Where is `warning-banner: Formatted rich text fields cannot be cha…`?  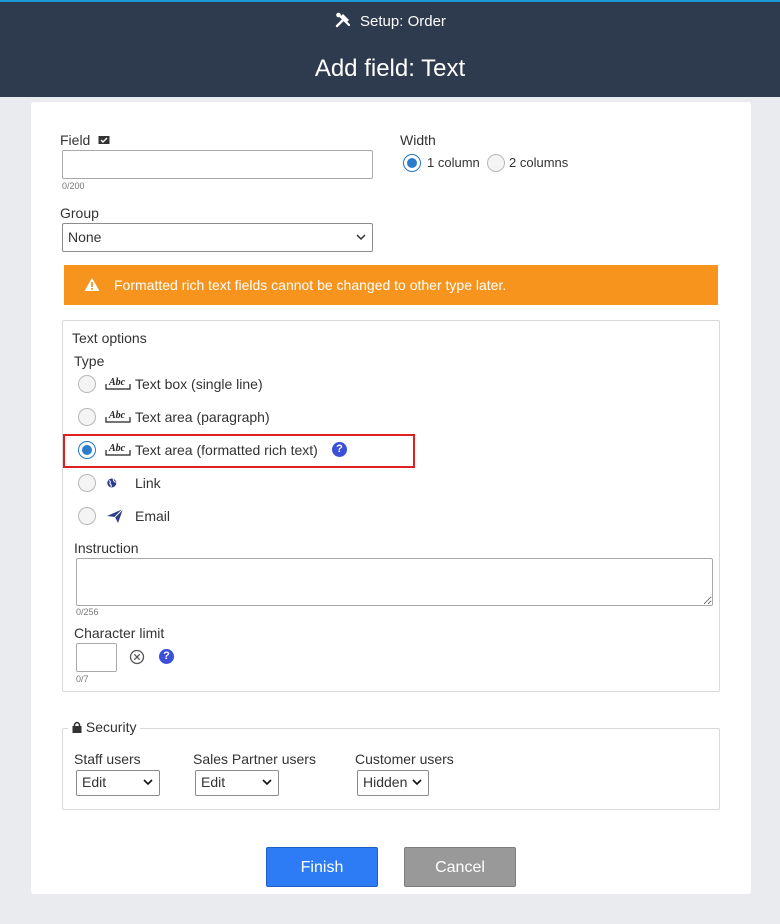
warning-banner: Formatted rich text fields cannot be cha… is located at coordinates (391, 285).